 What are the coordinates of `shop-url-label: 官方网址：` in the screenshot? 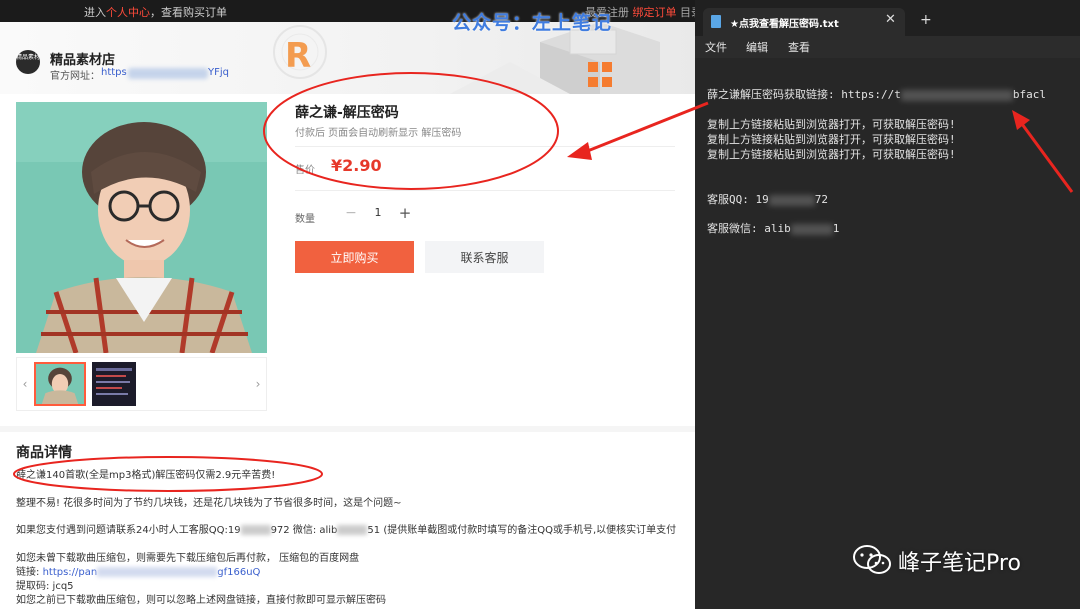 It's located at (75, 76).